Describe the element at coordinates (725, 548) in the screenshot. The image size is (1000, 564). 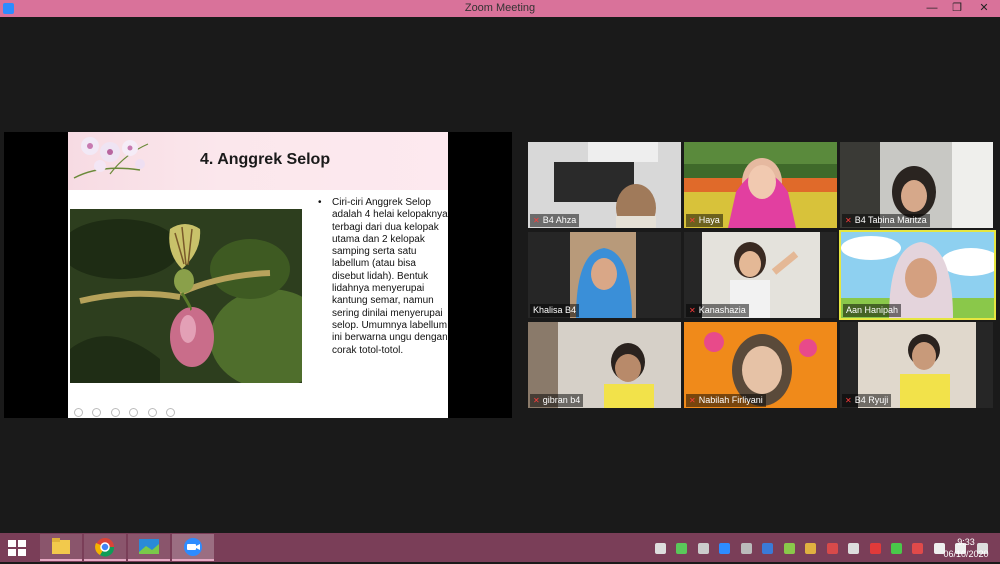
I see `zoom-tray-icon` at that location.